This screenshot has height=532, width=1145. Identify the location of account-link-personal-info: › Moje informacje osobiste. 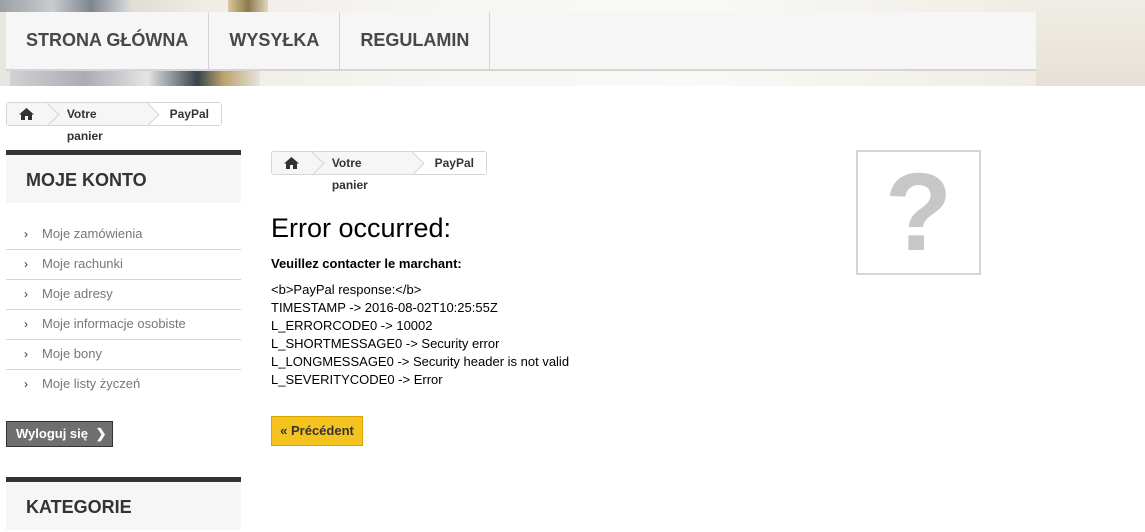
(123, 325).